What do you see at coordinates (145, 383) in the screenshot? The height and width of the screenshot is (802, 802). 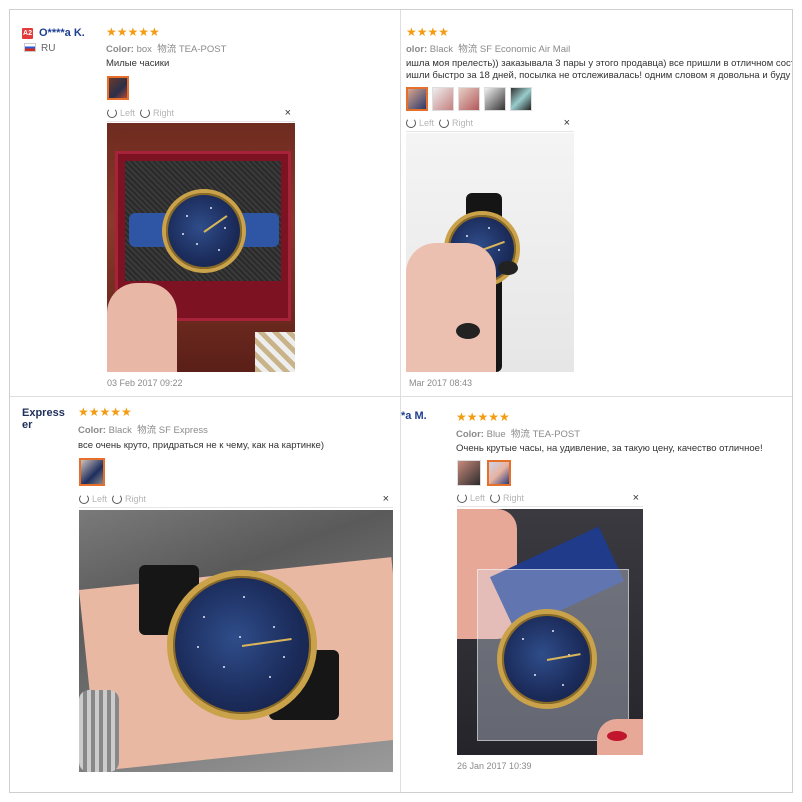 I see `review-date: 03 Feb 2017 09:22` at bounding box center [145, 383].